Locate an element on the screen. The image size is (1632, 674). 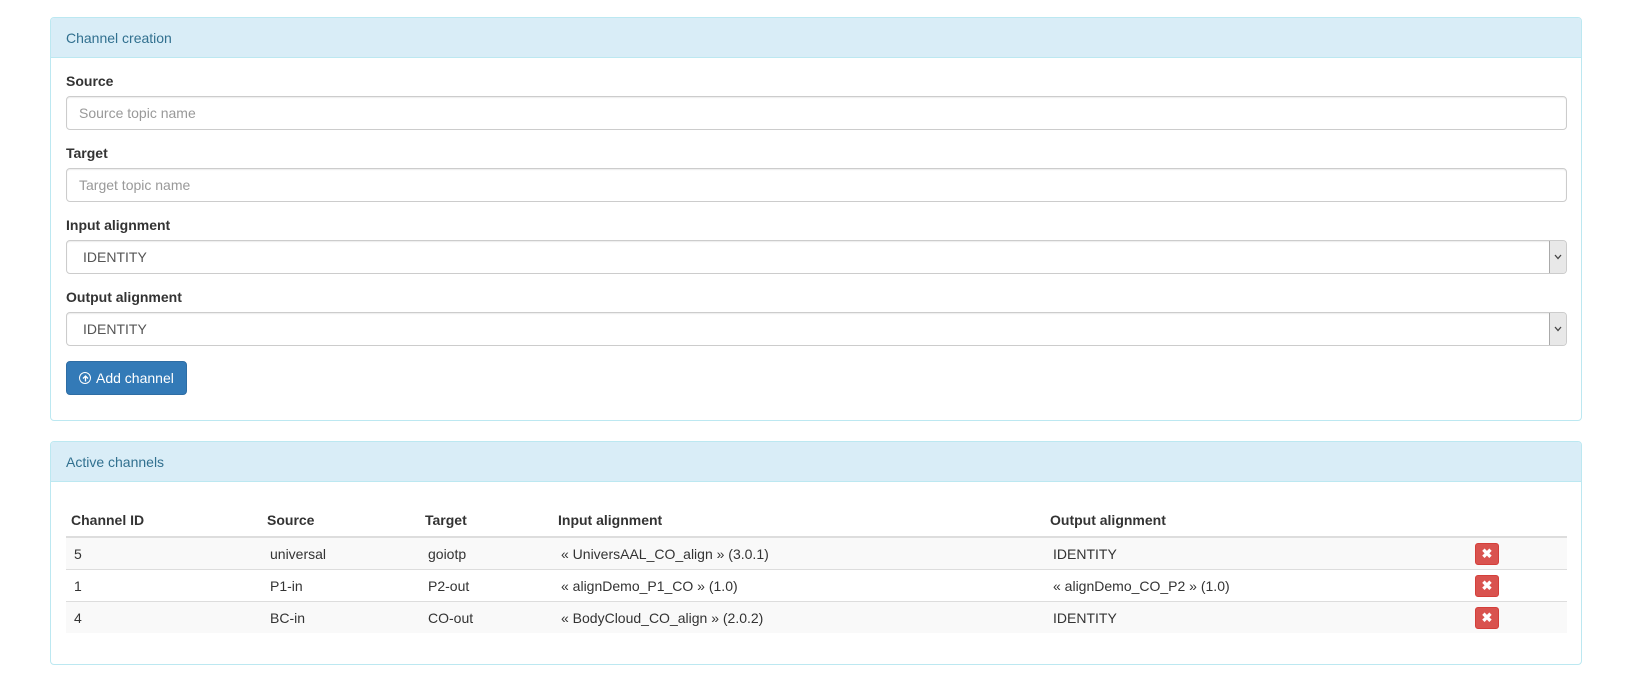
col-target: Target is located at coordinates (486, 520).